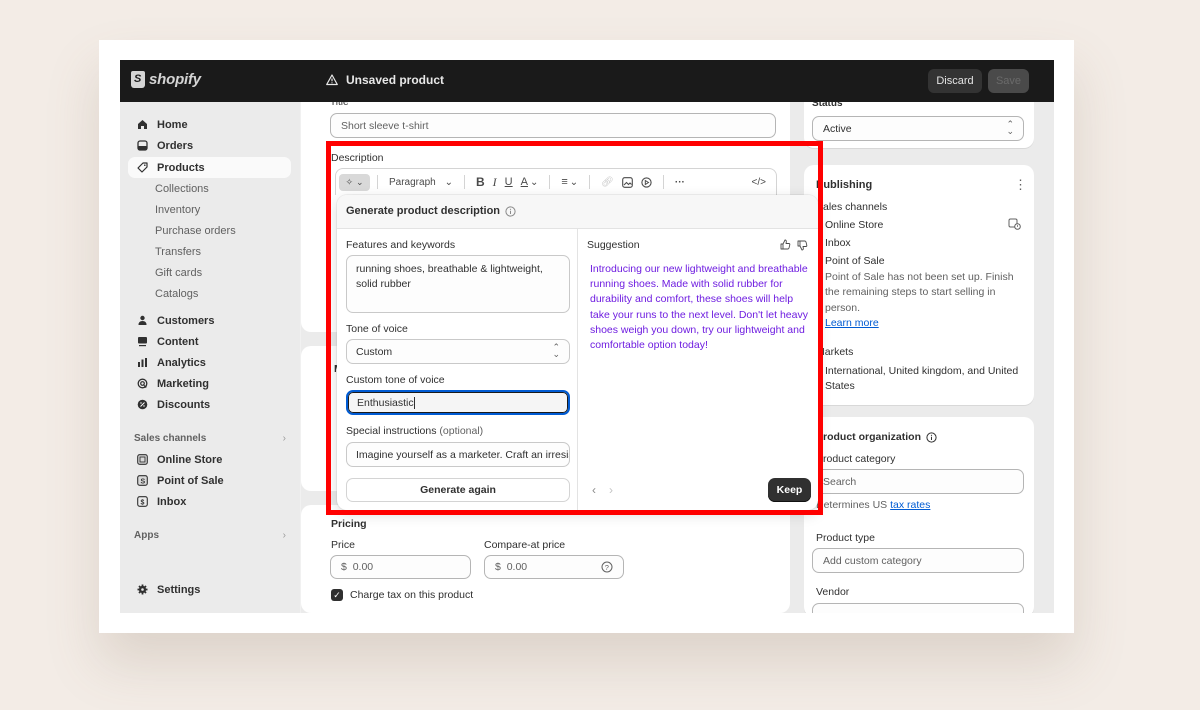  I want to click on special-instructions-label: Special instructions (optional), so click(414, 431).